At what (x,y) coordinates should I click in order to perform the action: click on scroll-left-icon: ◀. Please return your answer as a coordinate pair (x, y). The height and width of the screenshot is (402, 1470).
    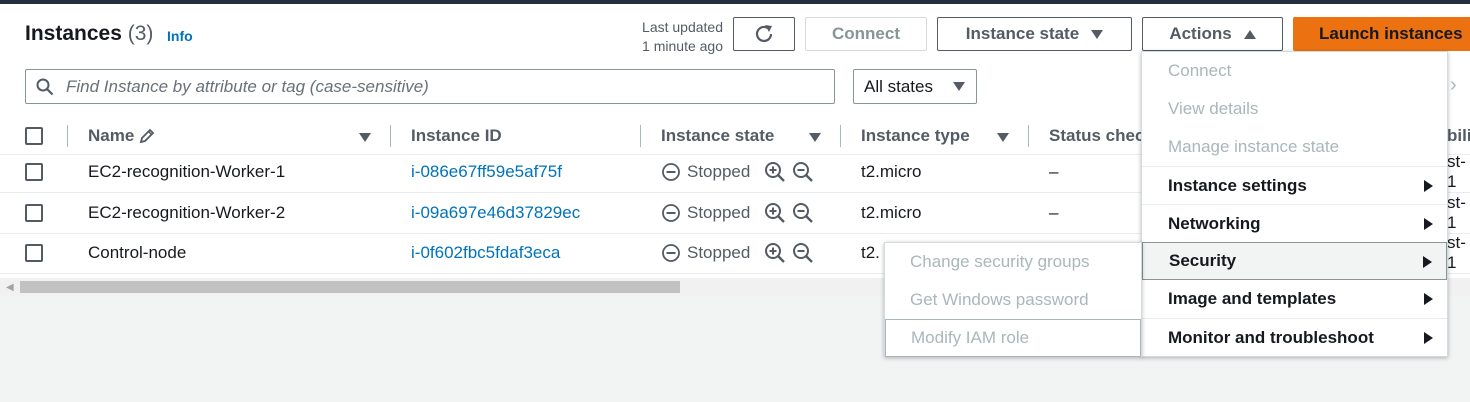
    Looking at the image, I should click on (10, 287).